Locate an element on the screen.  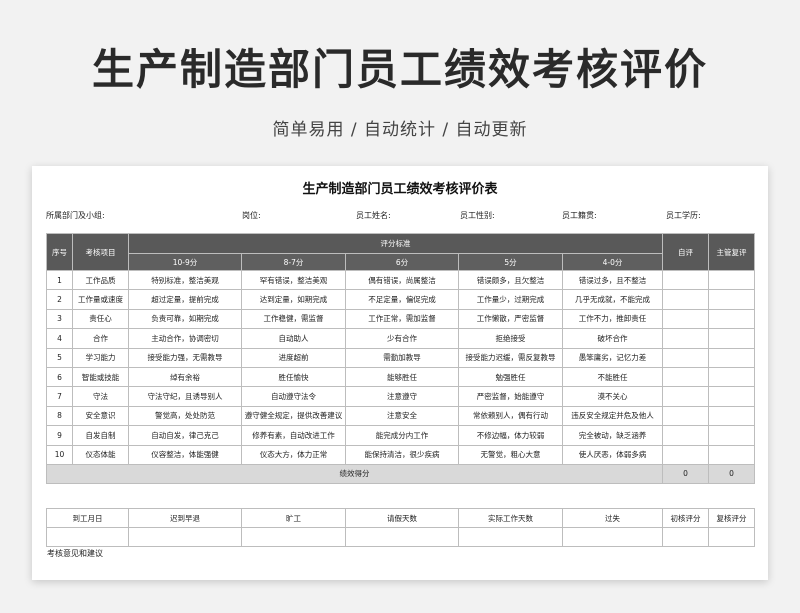
criteria-cell: 几乎无成就，不能完成 is located at coordinates (612, 299).